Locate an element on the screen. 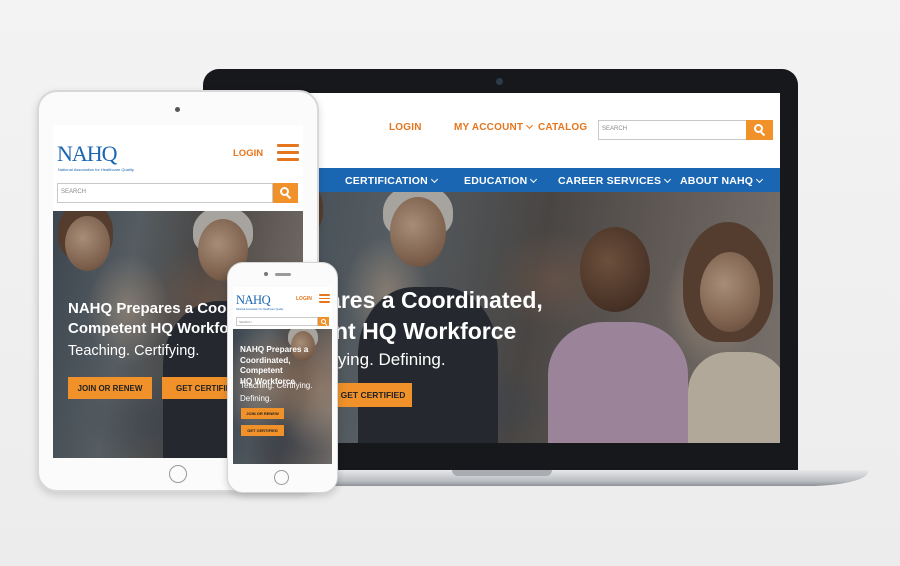 The width and height of the screenshot is (900, 566). my-account-link: MY ACCOUNT is located at coordinates (494, 127).